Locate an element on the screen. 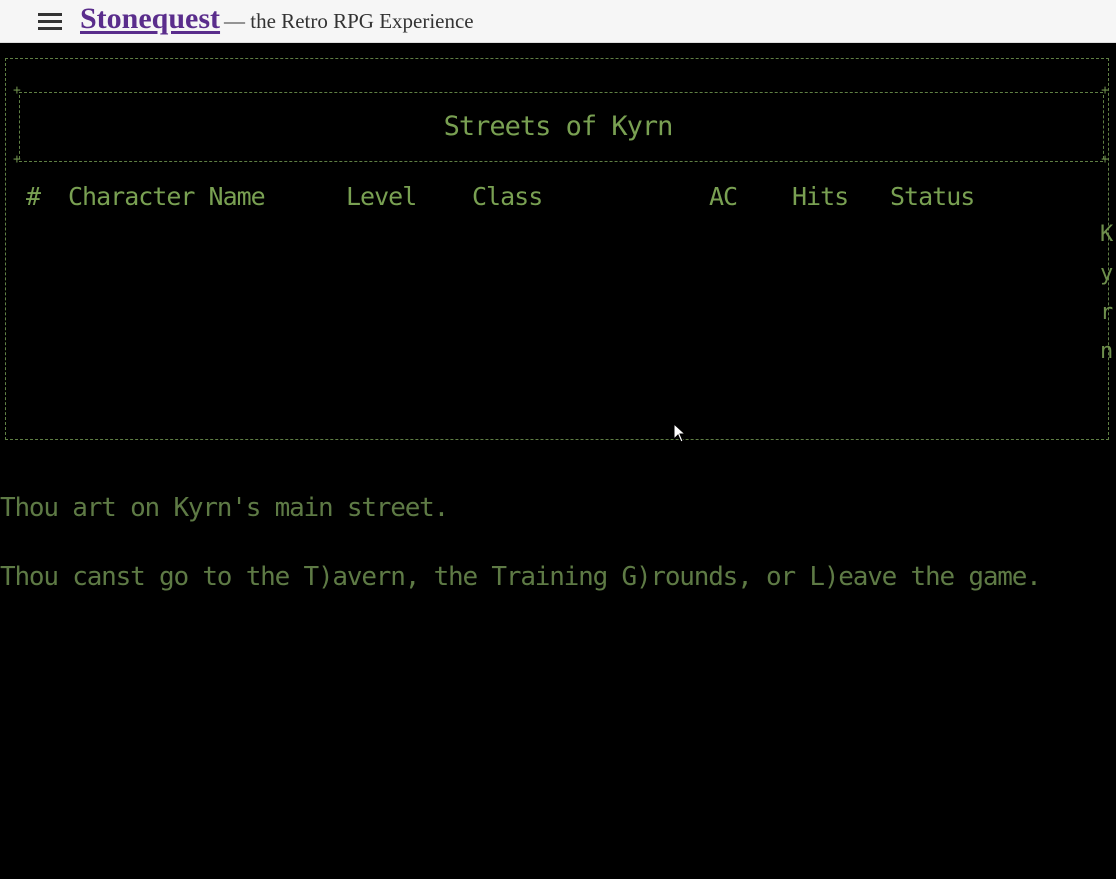 The width and height of the screenshot is (1116, 879). column-header-number: # is located at coordinates (33, 196).